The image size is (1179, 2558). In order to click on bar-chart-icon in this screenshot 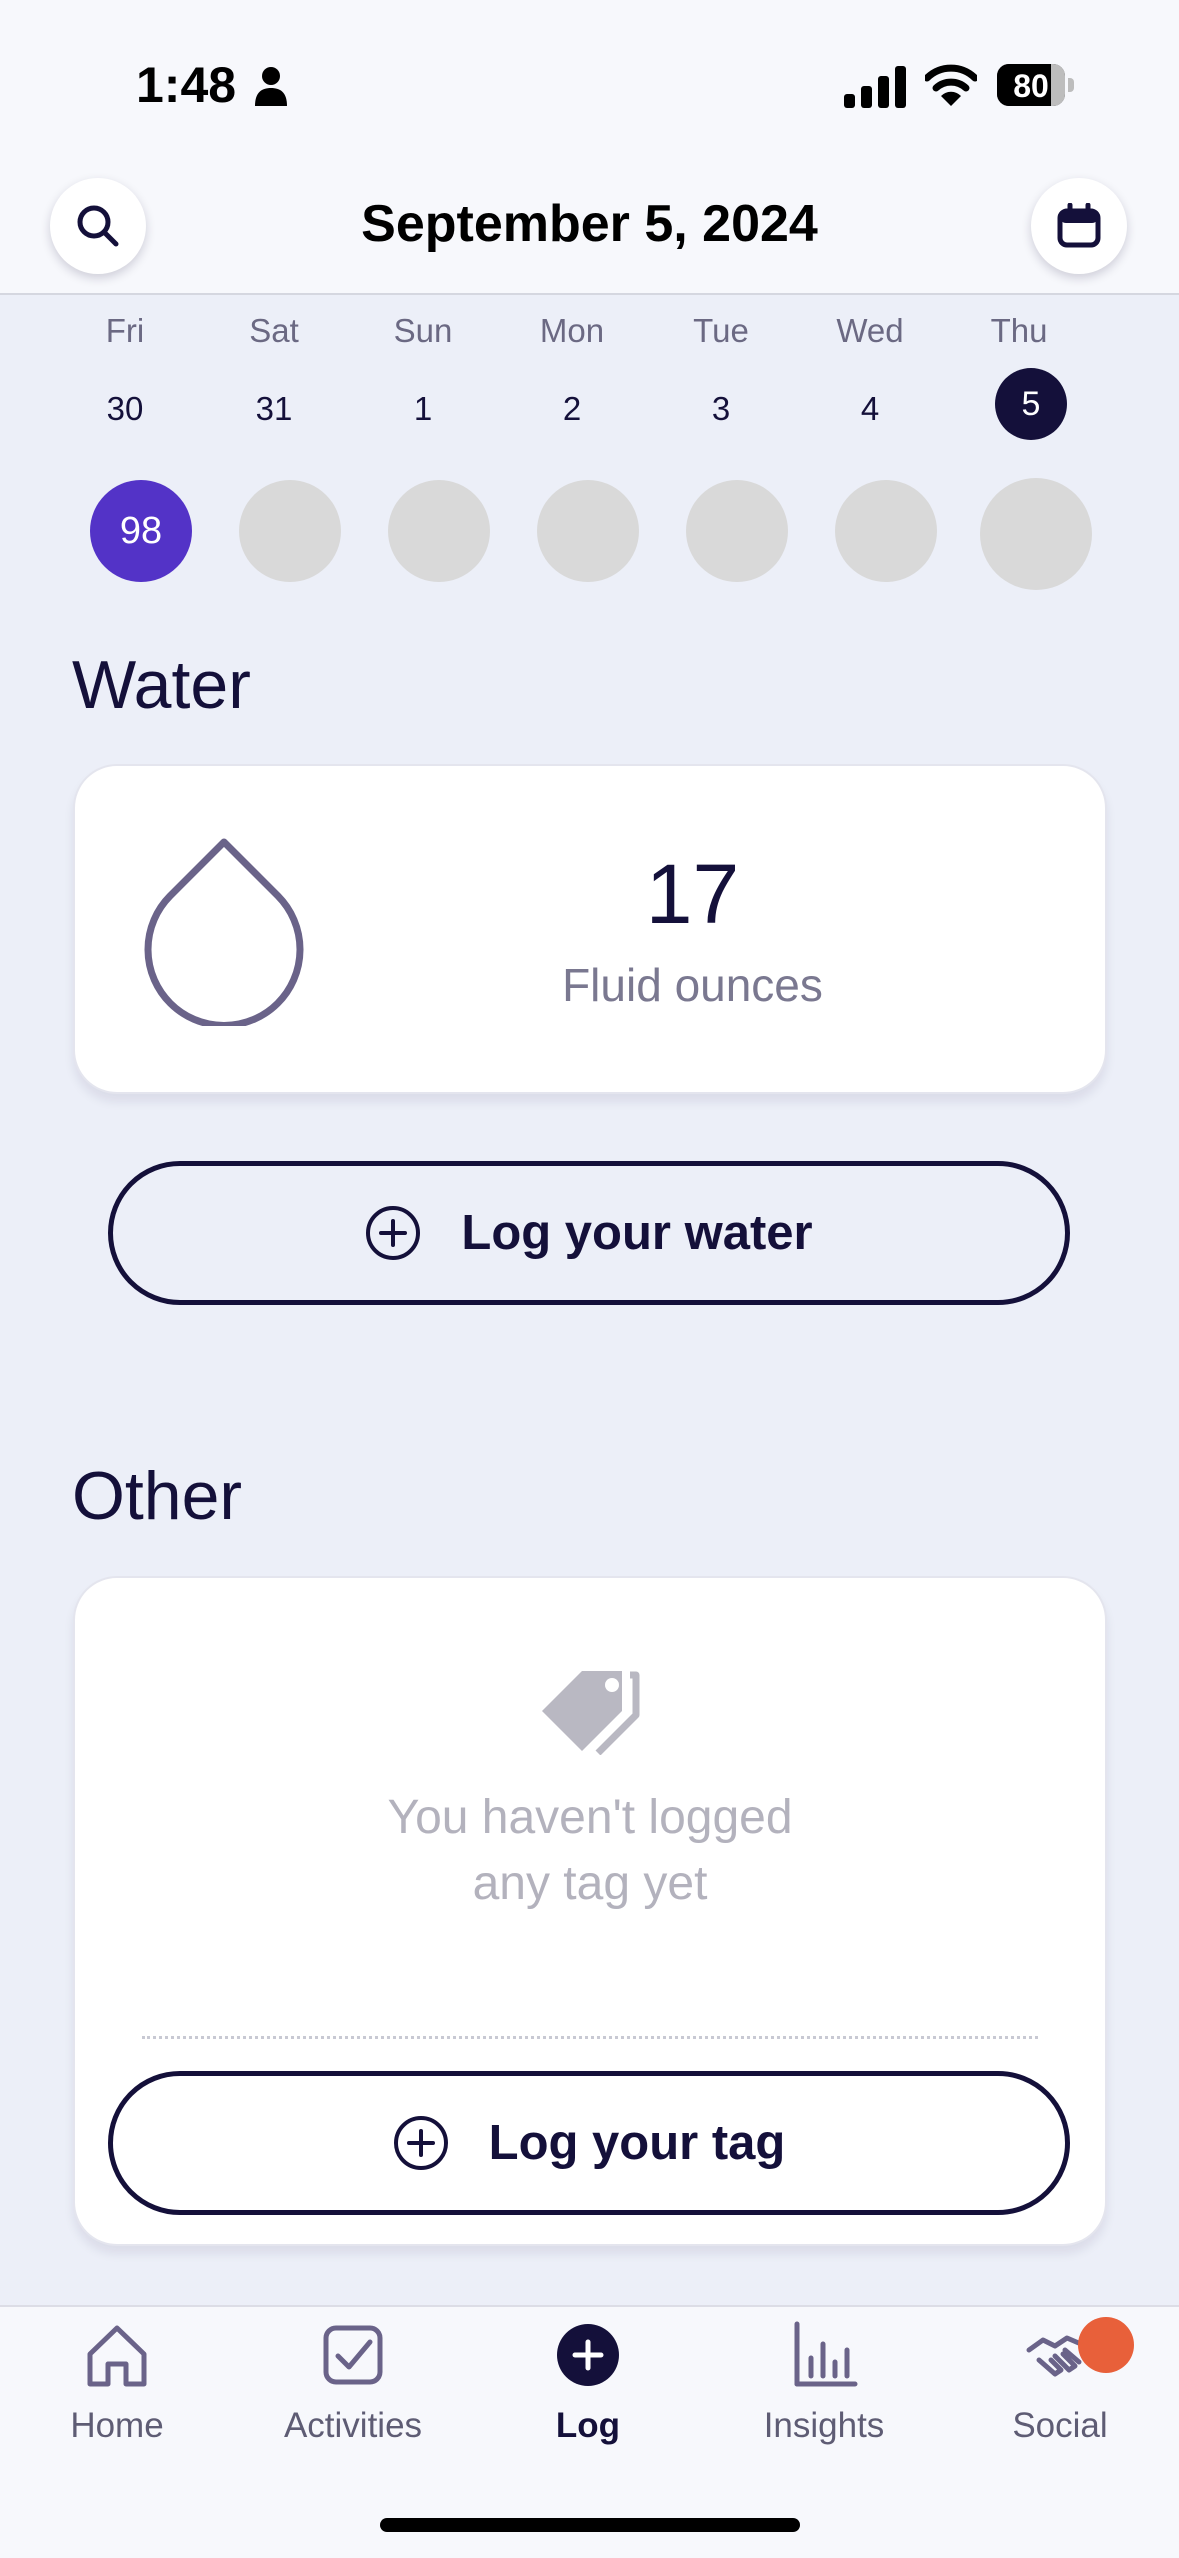, I will do `click(826, 2354)`.